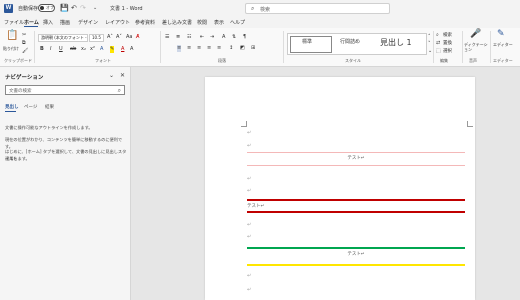 The height and width of the screenshot is (300, 520). I want to click on align-right-icon: ≡, so click(199, 48).